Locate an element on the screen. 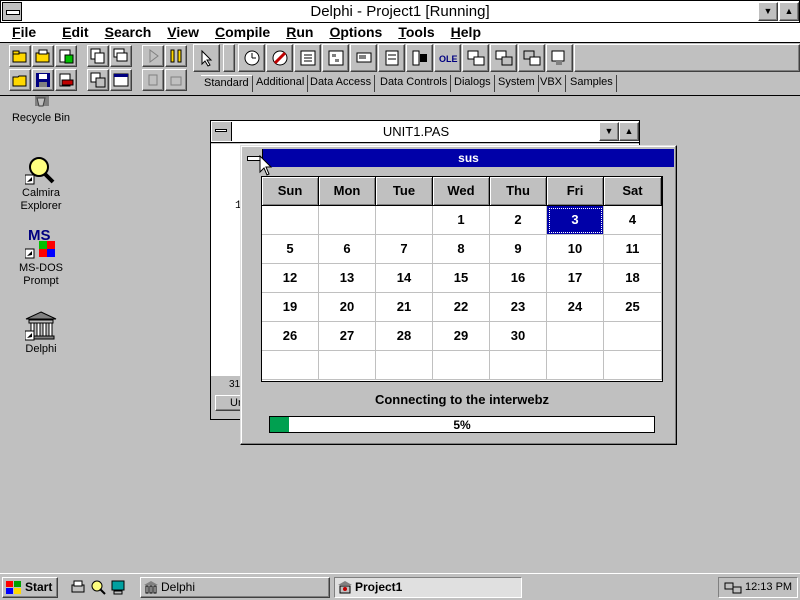 Image resolution: width=800 pixels, height=600 pixels. tab-data-controls: Data Controls is located at coordinates (414, 83).